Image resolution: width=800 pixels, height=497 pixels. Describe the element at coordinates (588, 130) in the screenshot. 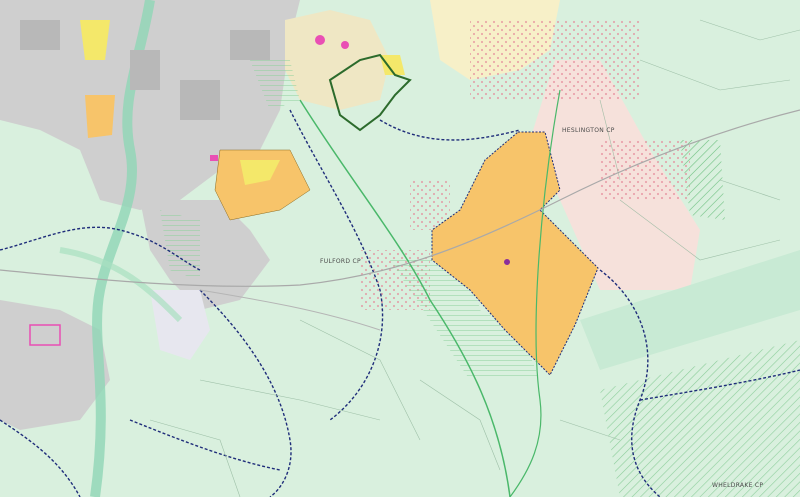

I see `label-heslington-cp: HESLINGTON CP` at that location.